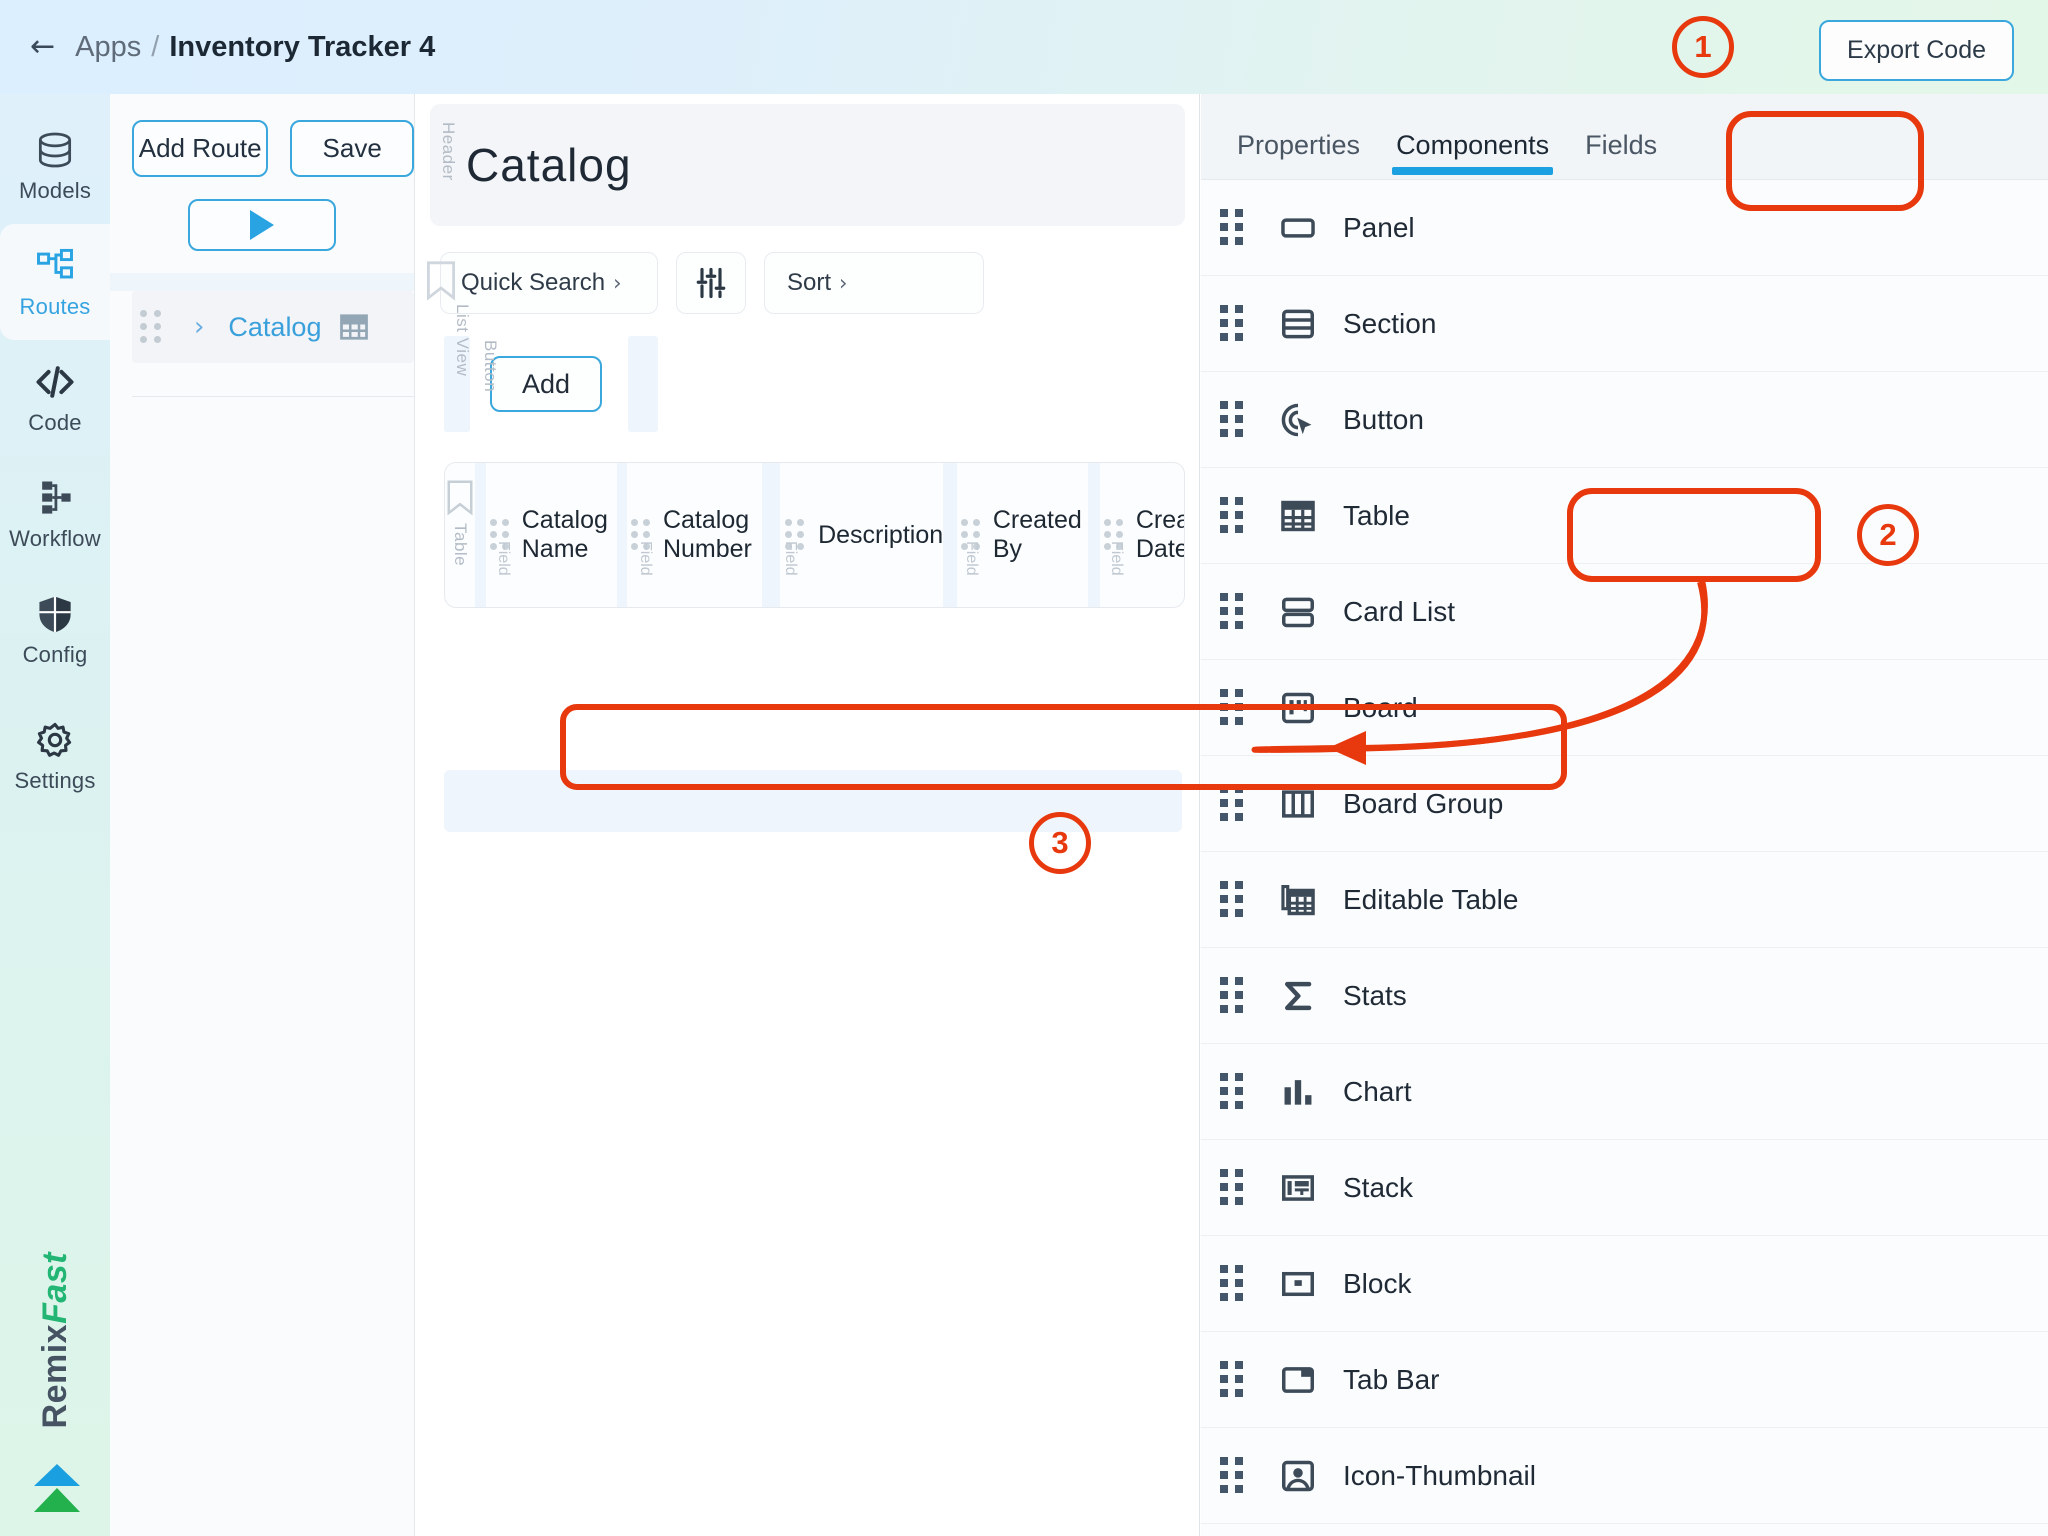  Describe the element at coordinates (262, 815) in the screenshot. I see `routes-panel: Add Route Save › Catalog` at that location.